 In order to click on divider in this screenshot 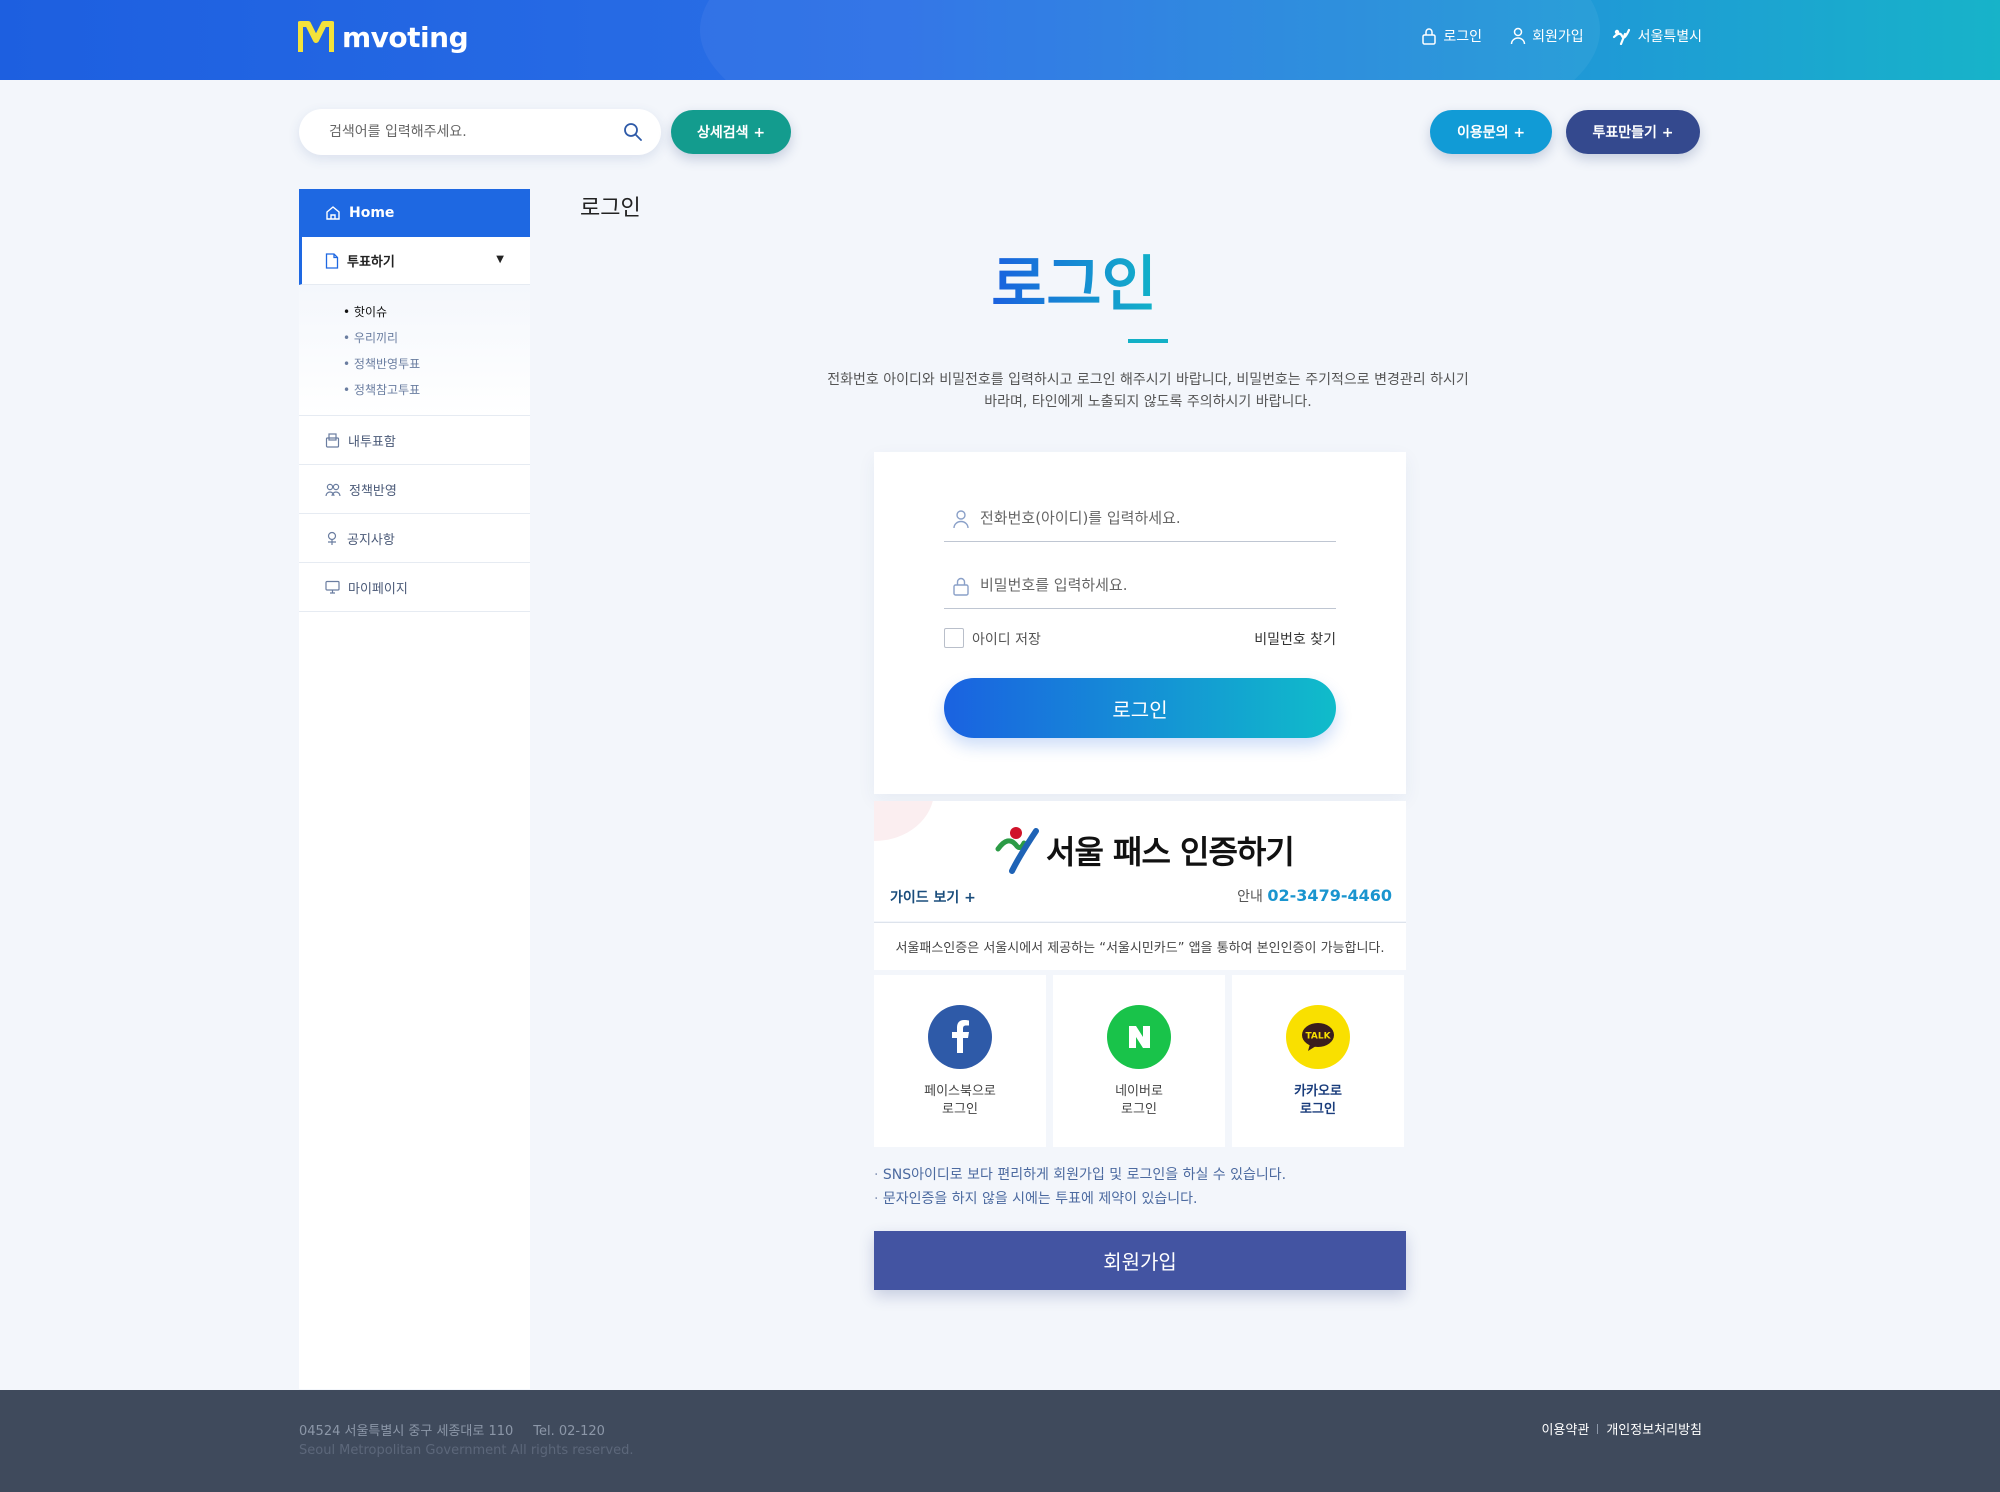, I will do `click(1598, 1428)`.